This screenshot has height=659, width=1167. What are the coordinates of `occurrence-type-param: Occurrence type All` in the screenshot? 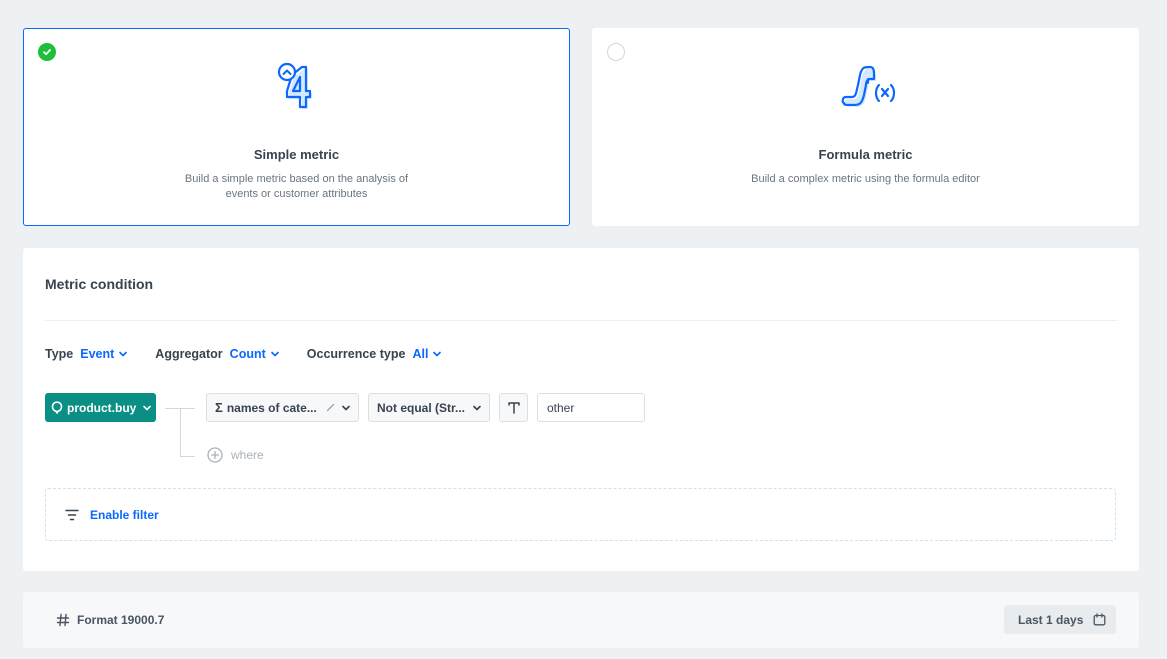 It's located at (374, 354).